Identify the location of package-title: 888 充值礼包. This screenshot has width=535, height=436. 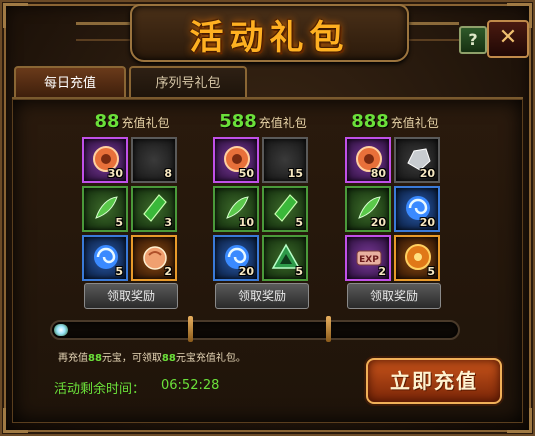
(395, 124).